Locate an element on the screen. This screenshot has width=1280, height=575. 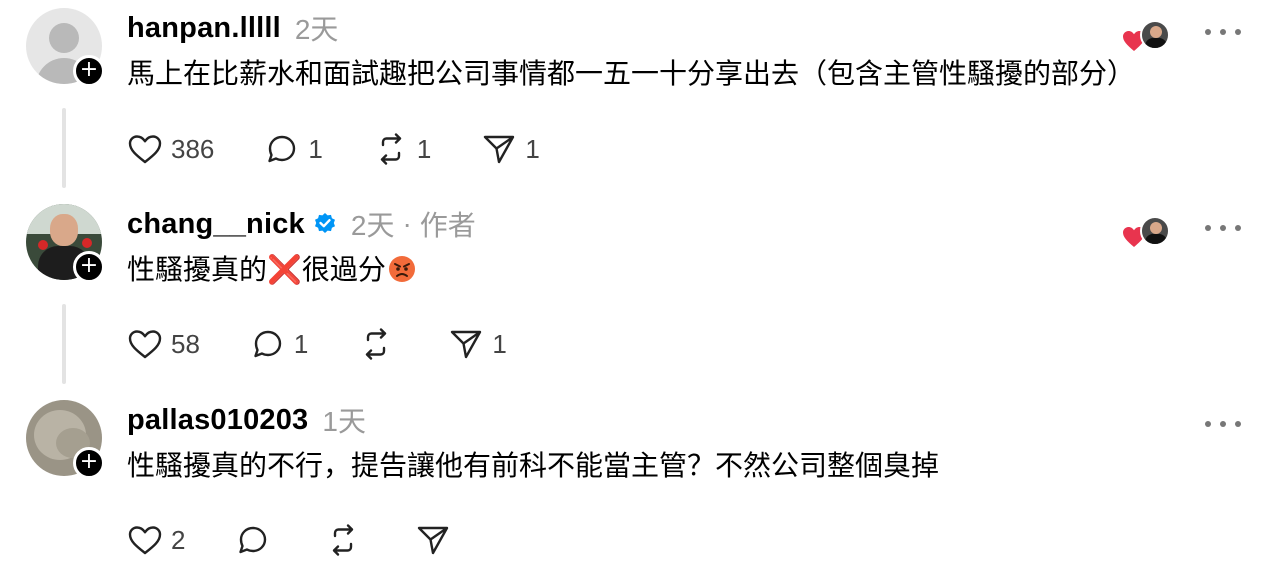
post-text-part: 性騷擾真的 is located at coordinates (197, 269).